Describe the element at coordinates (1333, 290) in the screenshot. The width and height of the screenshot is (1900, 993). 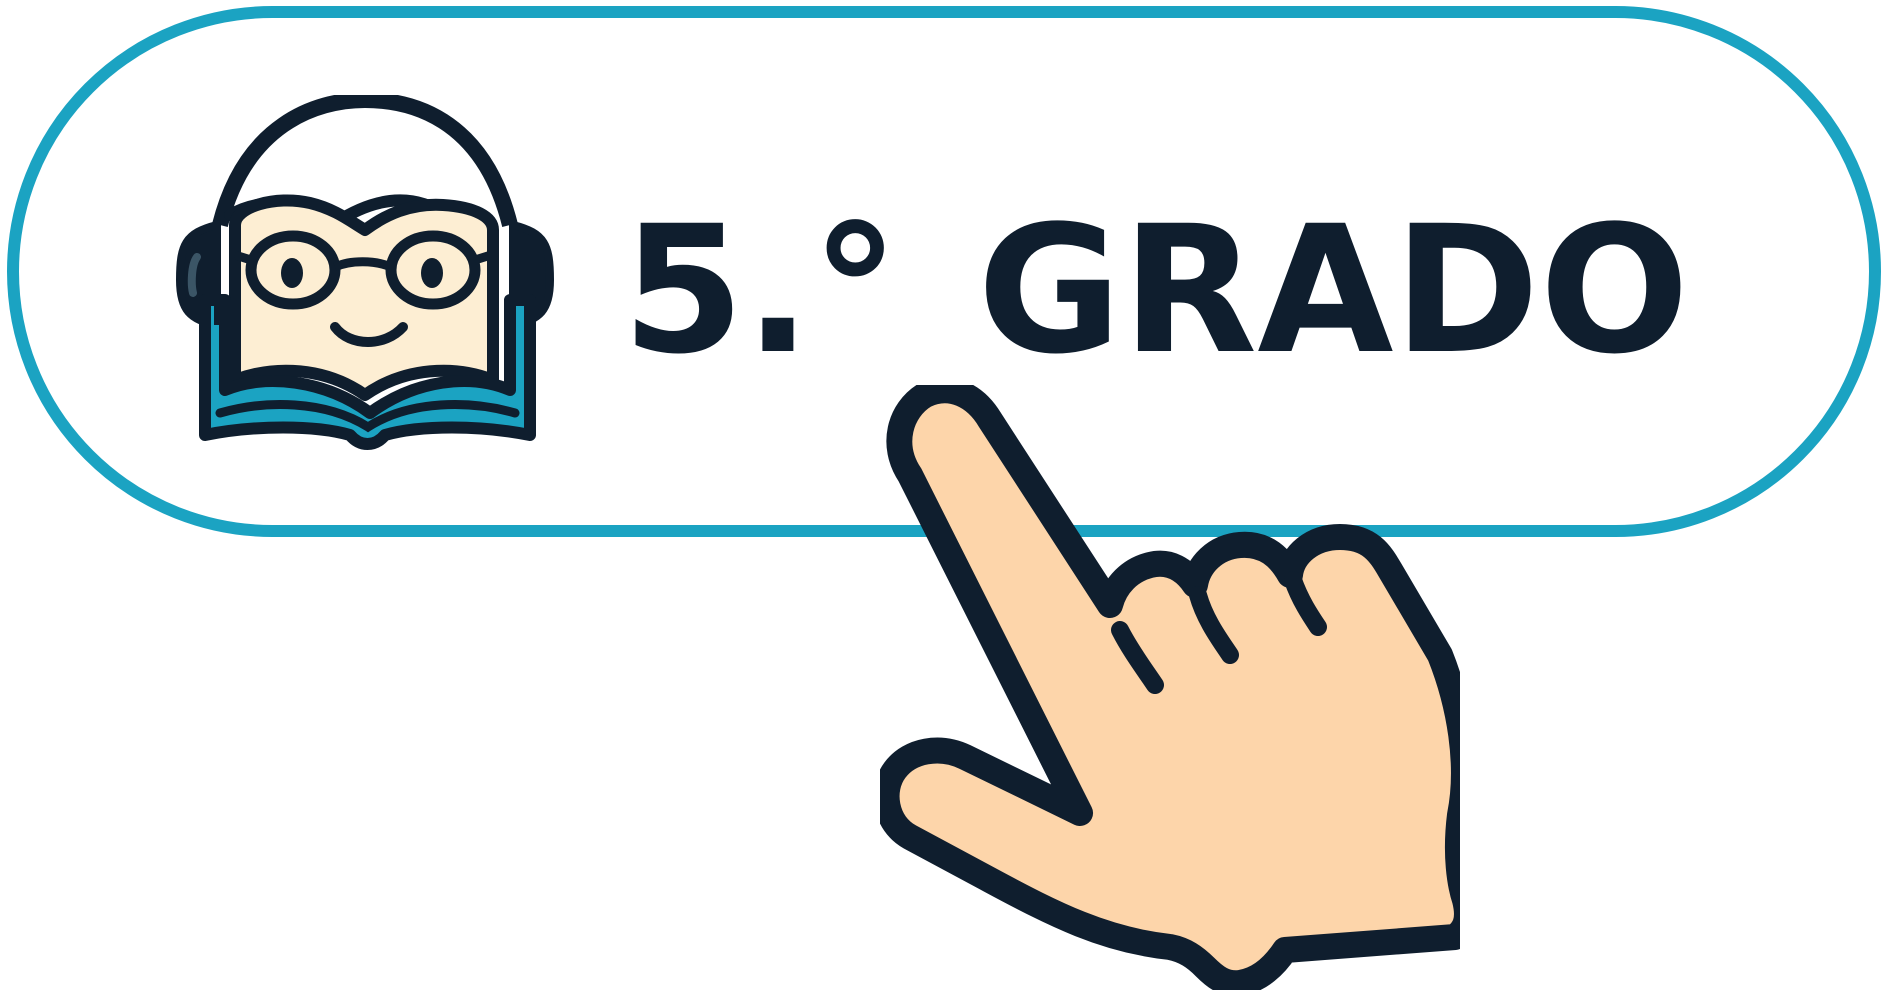
I see `grade-word: GRADO` at that location.